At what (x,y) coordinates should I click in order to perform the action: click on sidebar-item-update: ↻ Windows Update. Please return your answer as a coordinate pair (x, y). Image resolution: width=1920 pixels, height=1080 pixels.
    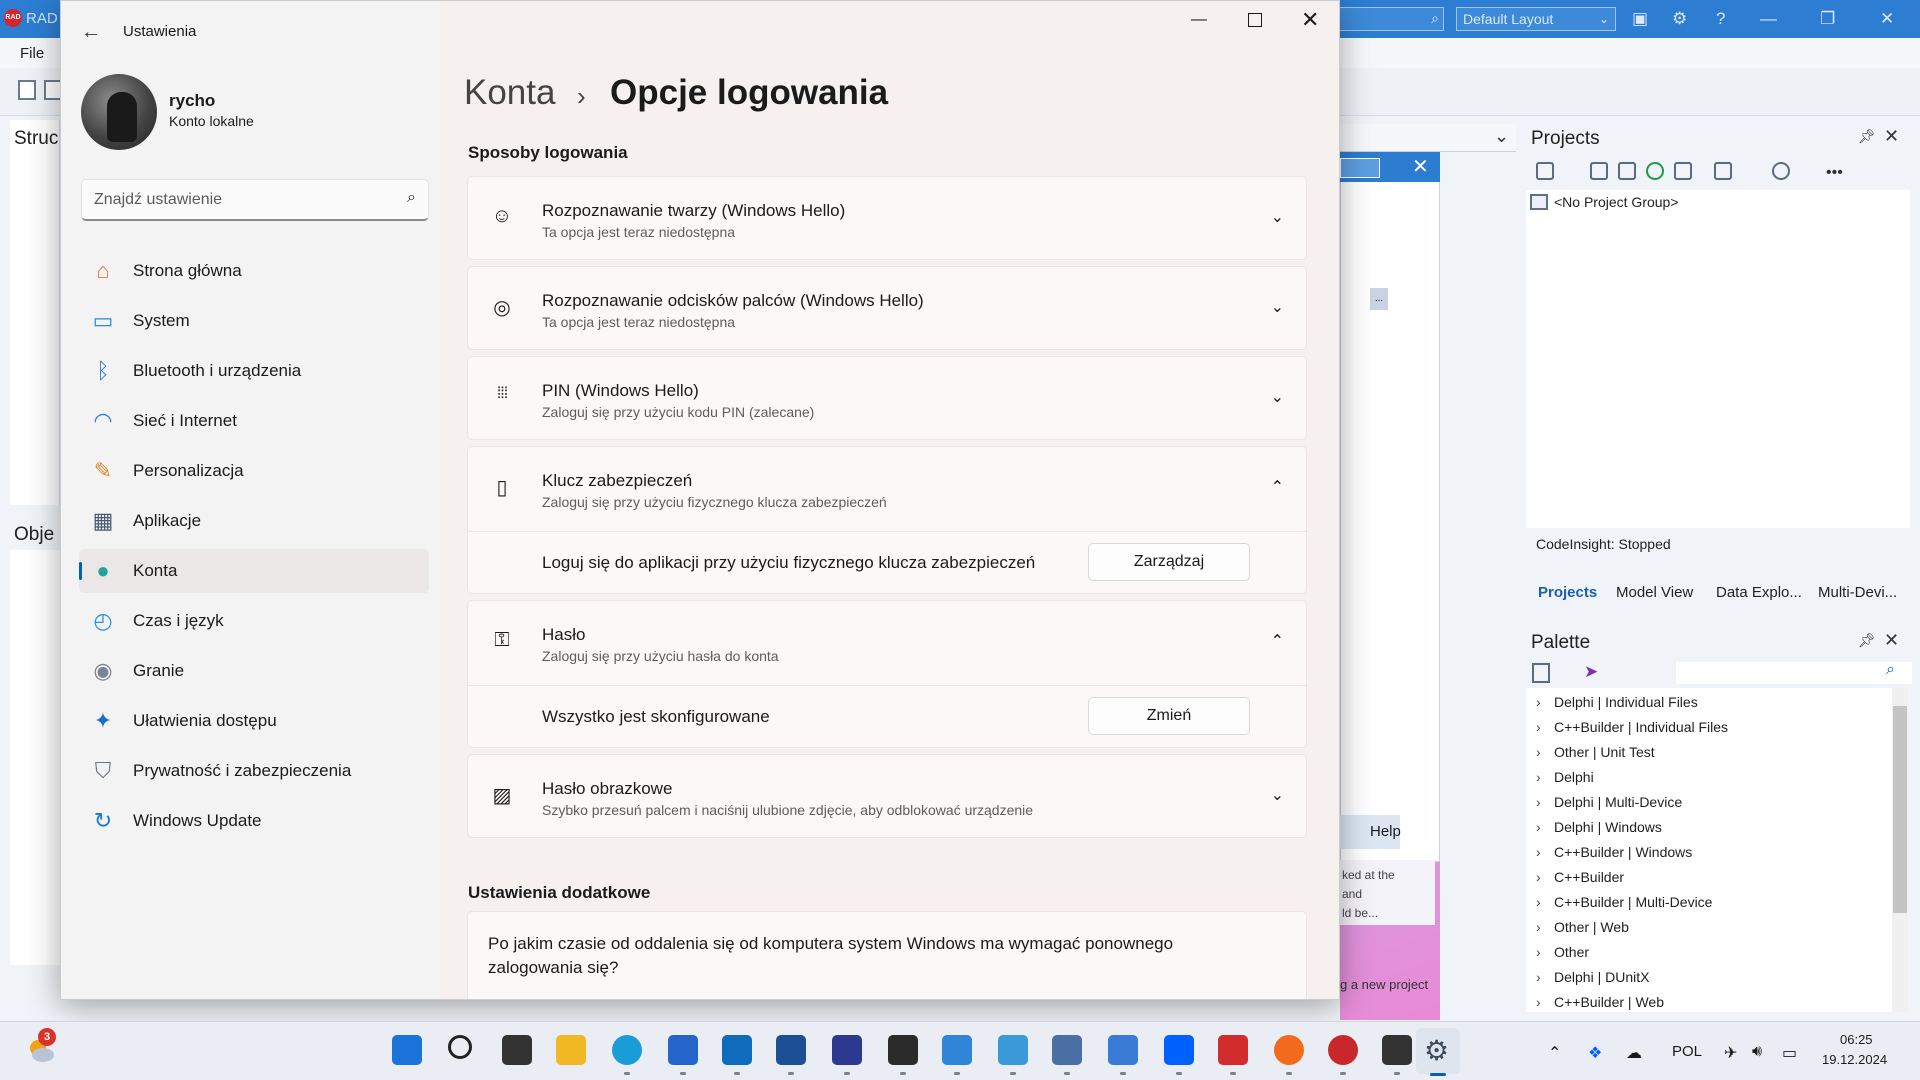
    Looking at the image, I should click on (254, 821).